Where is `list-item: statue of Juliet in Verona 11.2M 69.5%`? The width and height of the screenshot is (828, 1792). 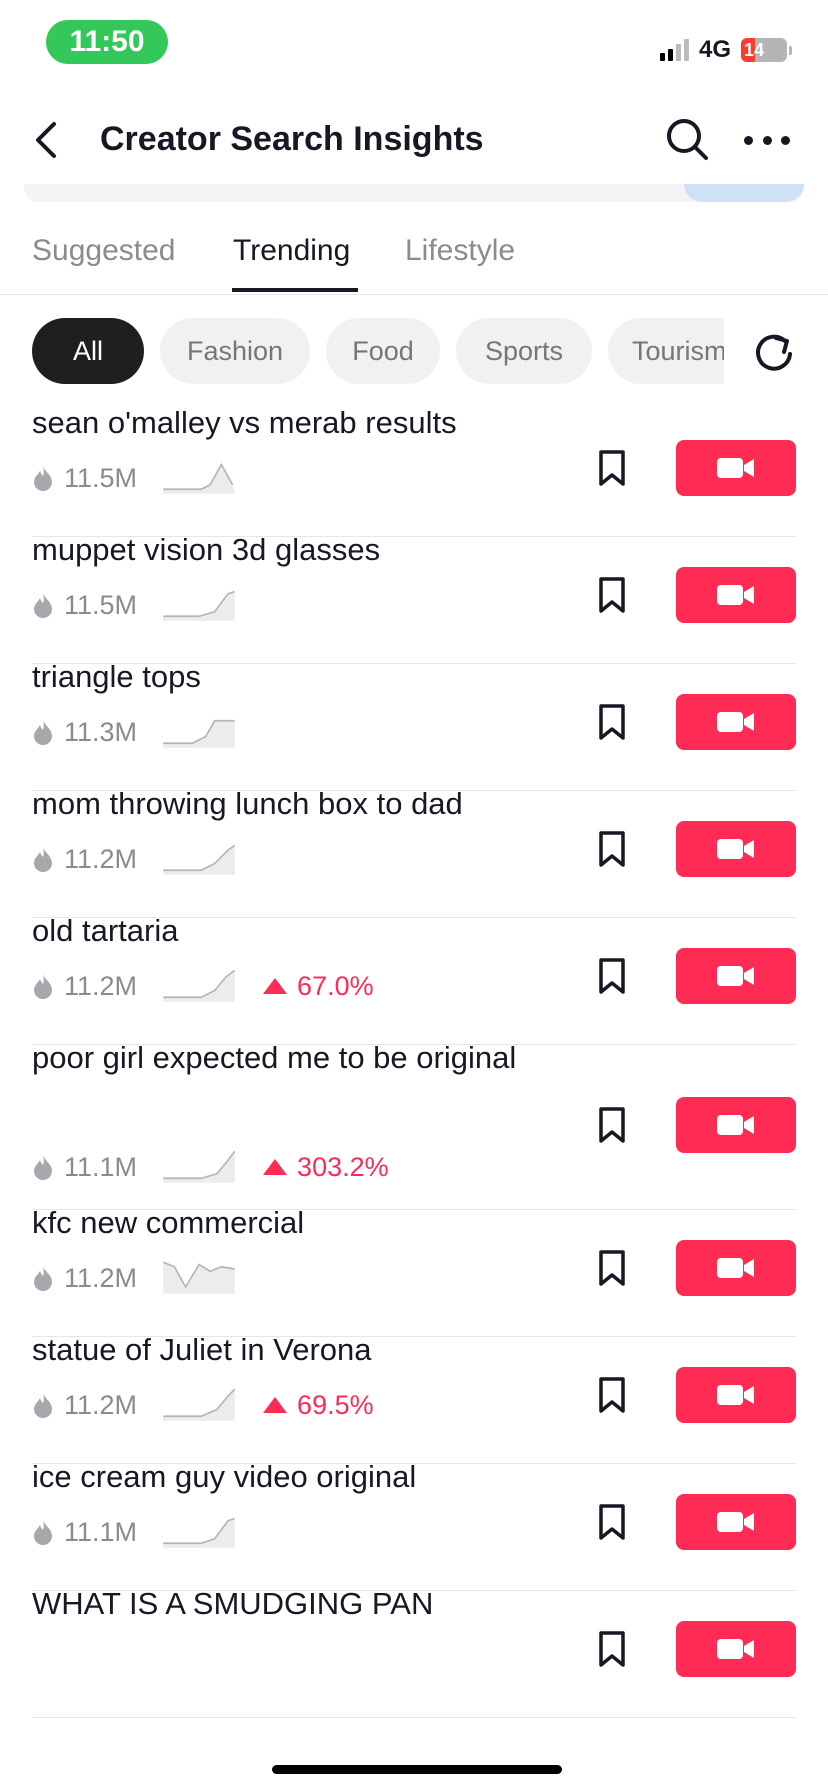
list-item: statue of Juliet in Verona 11.2M 69.5% is located at coordinates (414, 1398).